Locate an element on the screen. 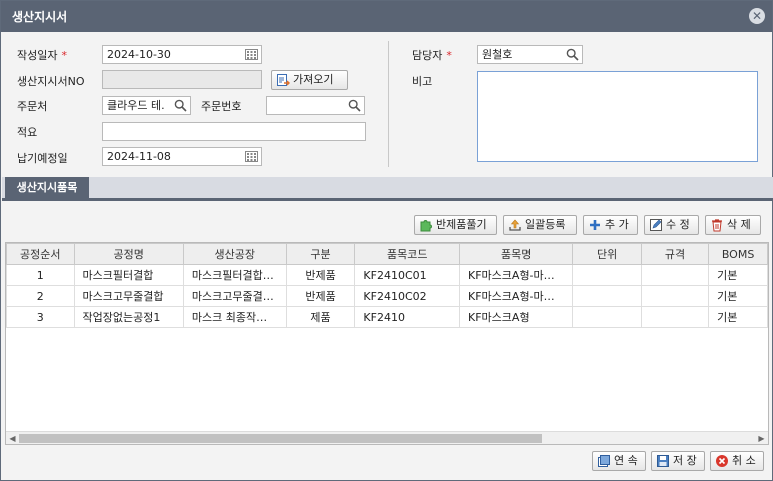  table-cell: 제품 is located at coordinates (320, 317).